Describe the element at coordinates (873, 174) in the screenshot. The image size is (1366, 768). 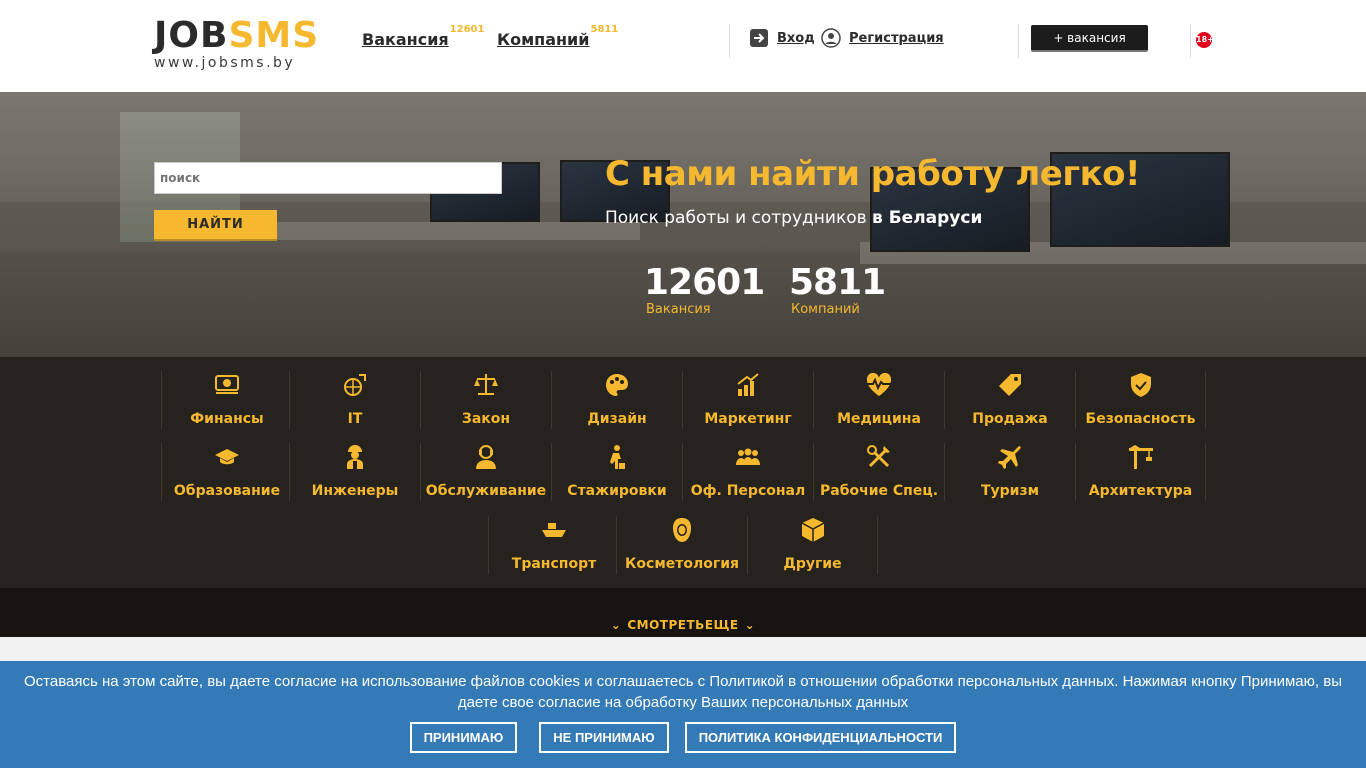
I see `hero-title: С нами найти работу легко!` at that location.